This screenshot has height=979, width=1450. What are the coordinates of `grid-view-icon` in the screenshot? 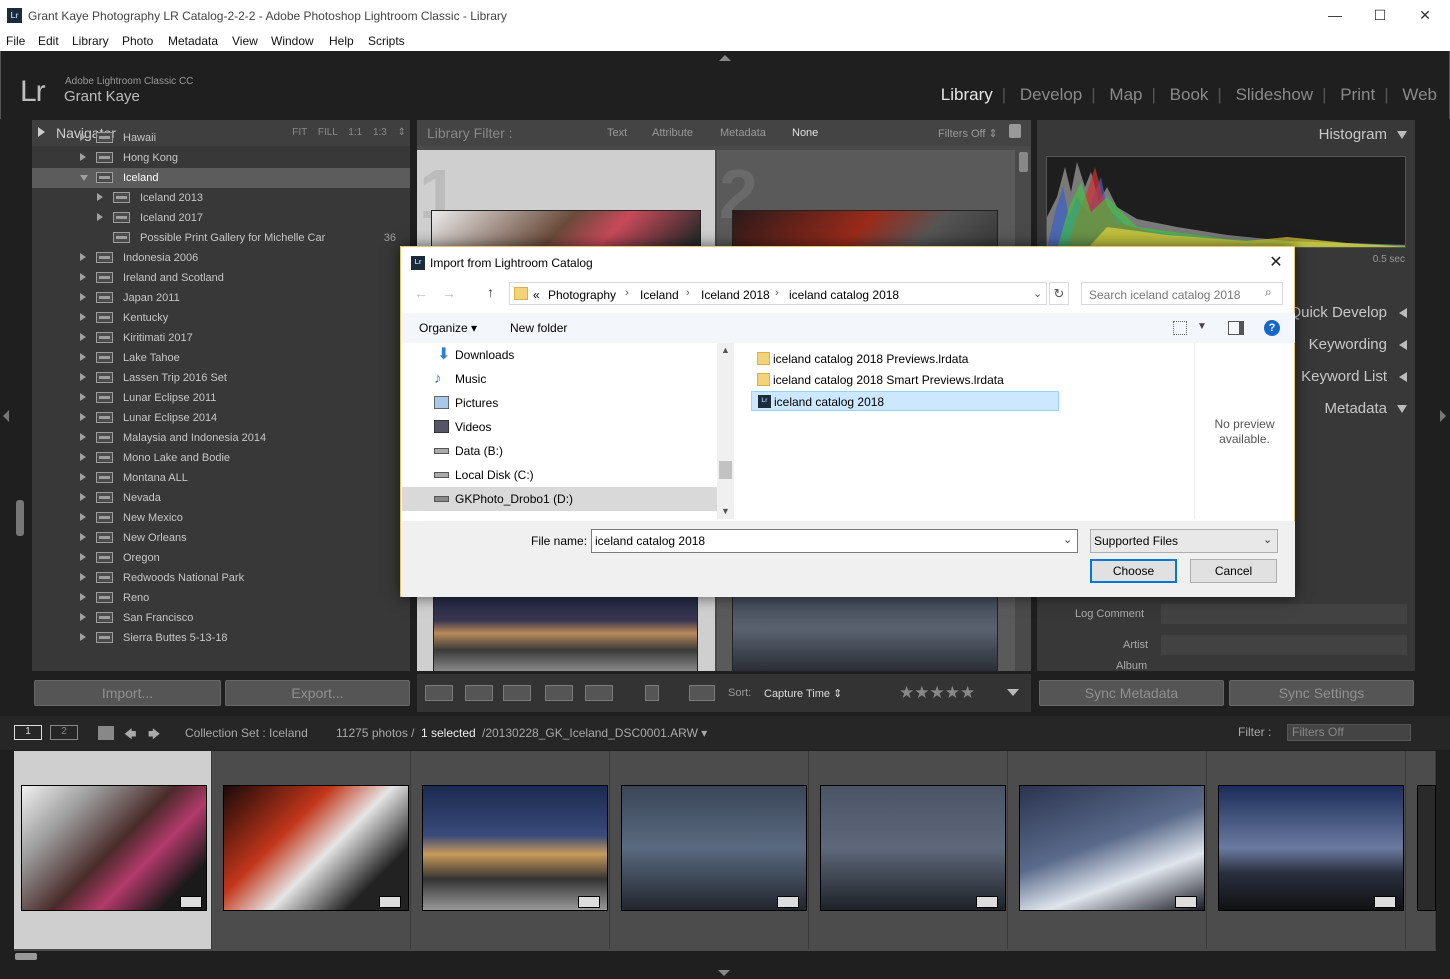 It's located at (439, 693).